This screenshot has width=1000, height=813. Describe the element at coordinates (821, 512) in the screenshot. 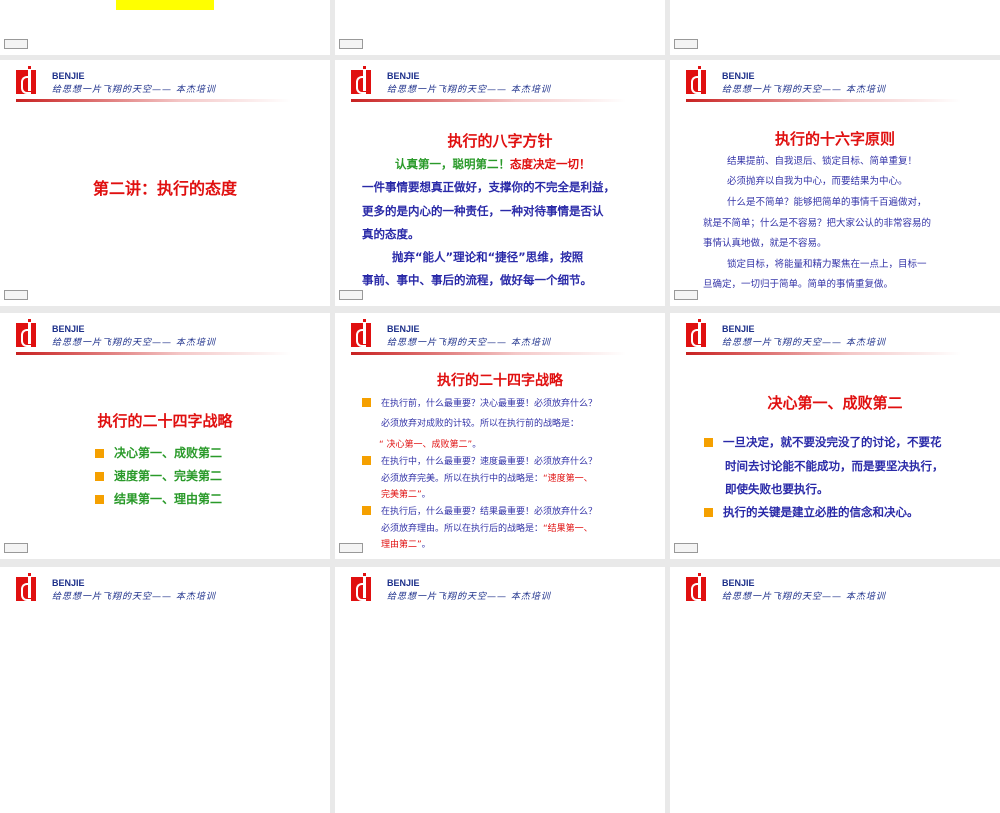

I see `body-line: 执行的关键是建立必胜的信念和决心。` at that location.